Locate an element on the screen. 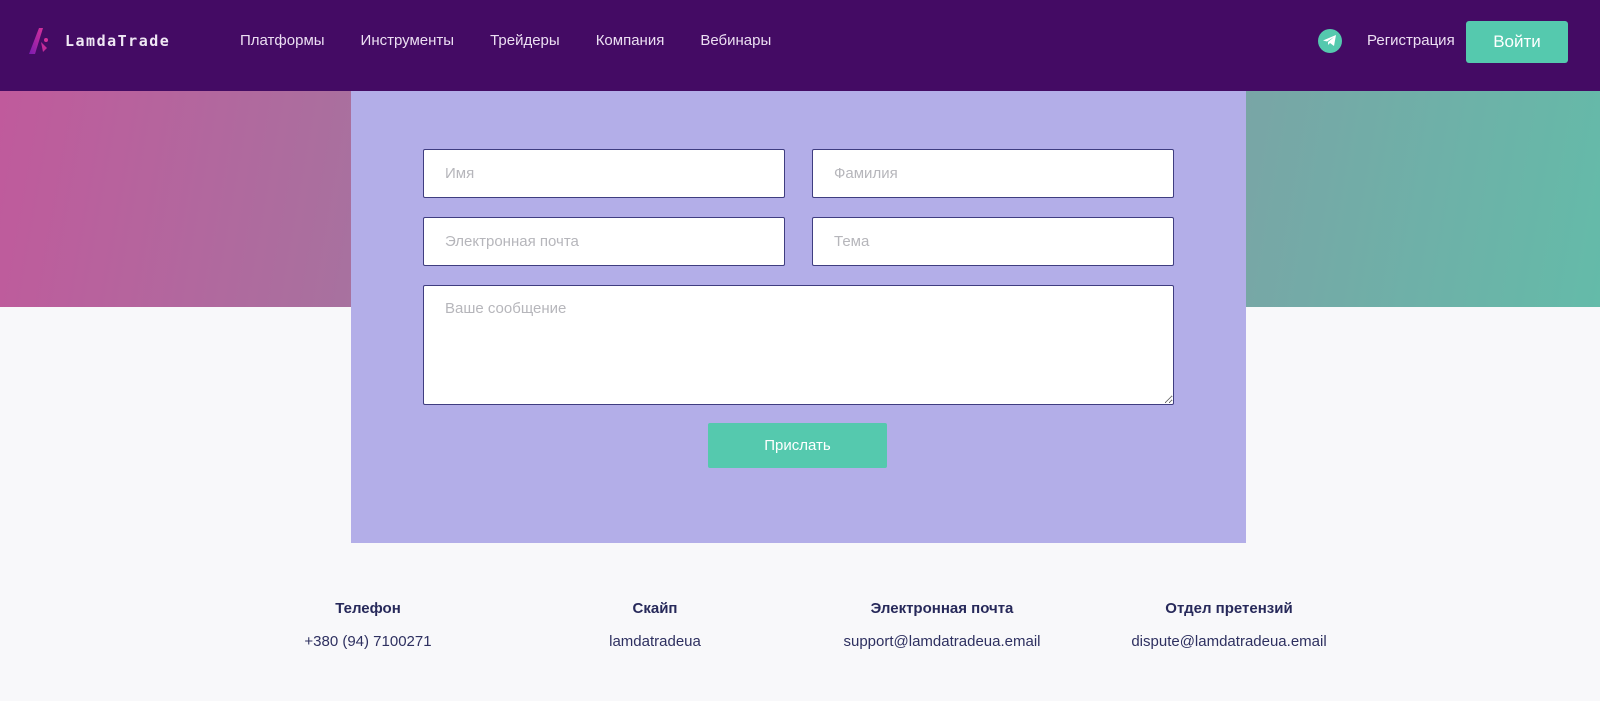 Image resolution: width=1600 pixels, height=701 pixels. last-name-input is located at coordinates (993, 173).